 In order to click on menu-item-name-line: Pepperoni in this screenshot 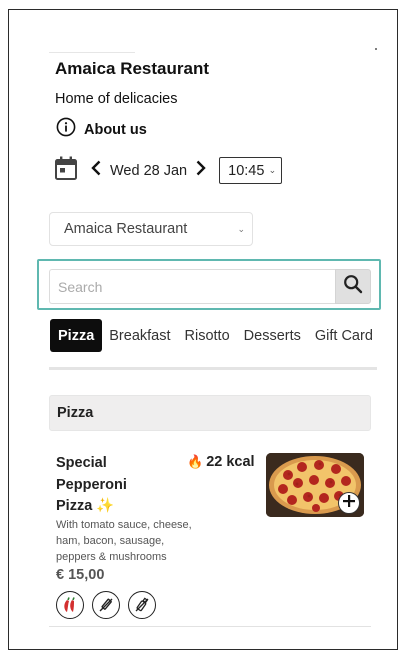, I will do `click(91, 484)`.